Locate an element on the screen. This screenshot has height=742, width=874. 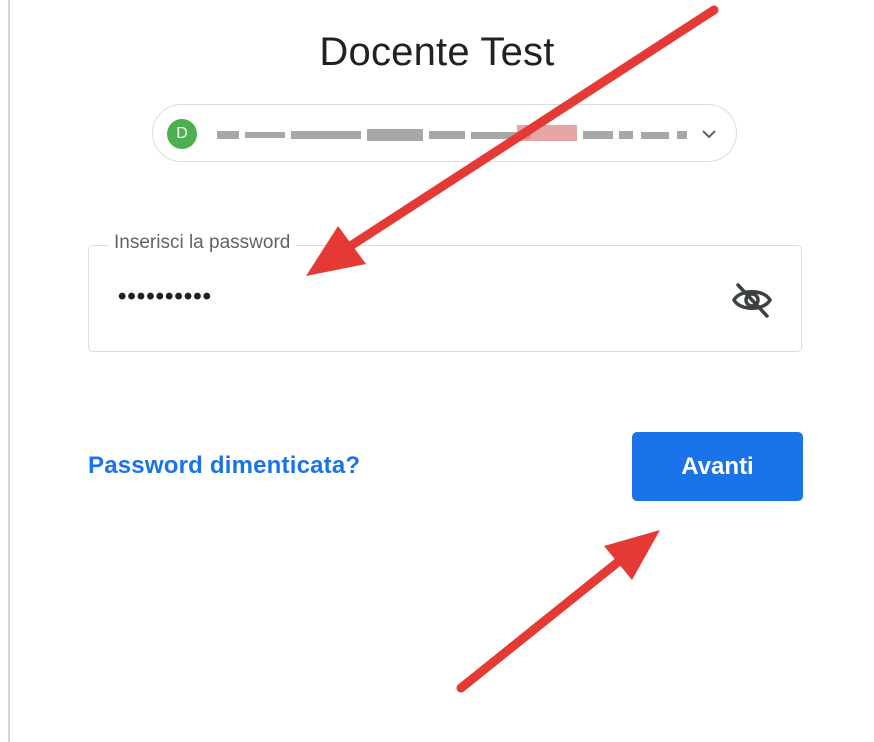
account-chip: D is located at coordinates (444, 133).